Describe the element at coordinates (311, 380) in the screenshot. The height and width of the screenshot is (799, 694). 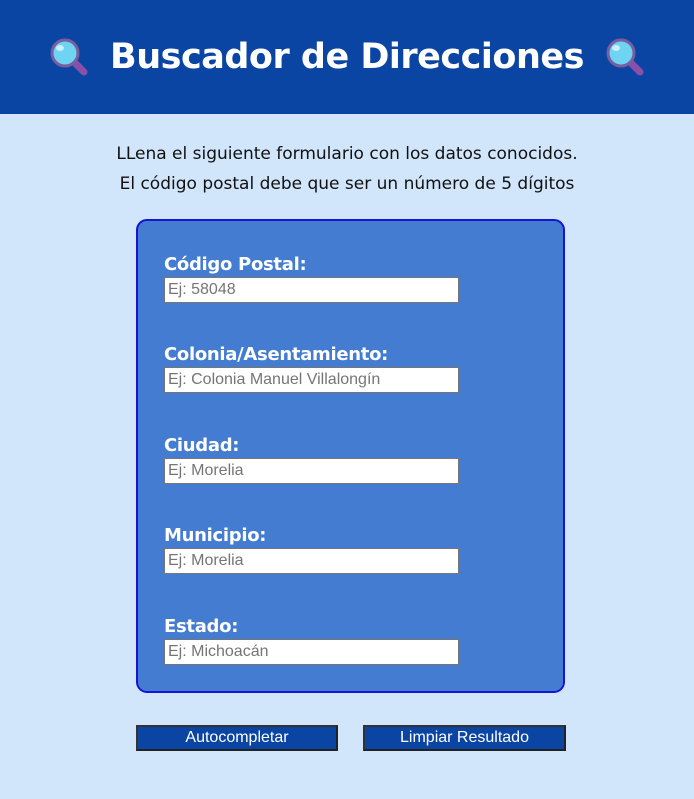
I see `colony-input` at that location.